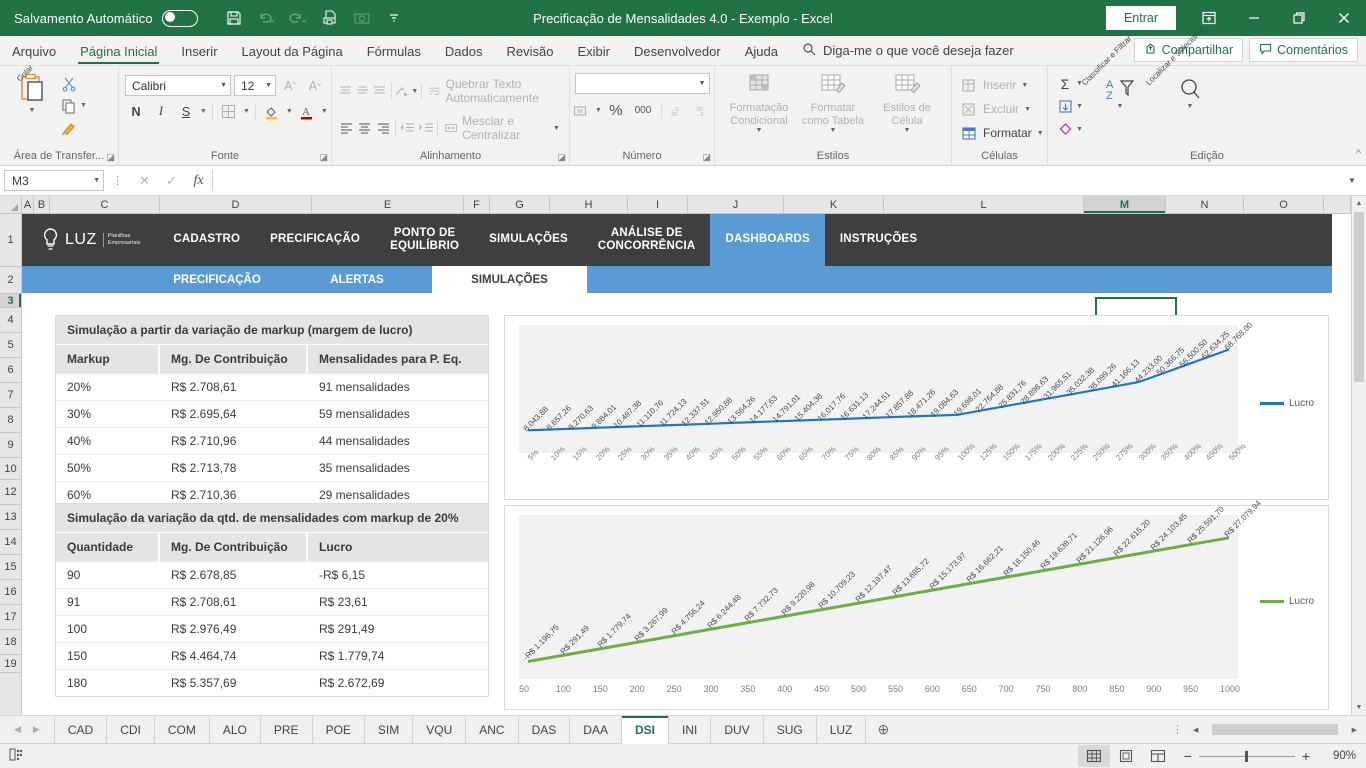  What do you see at coordinates (10, 420) in the screenshot?
I see `row-header-8: 8` at bounding box center [10, 420].